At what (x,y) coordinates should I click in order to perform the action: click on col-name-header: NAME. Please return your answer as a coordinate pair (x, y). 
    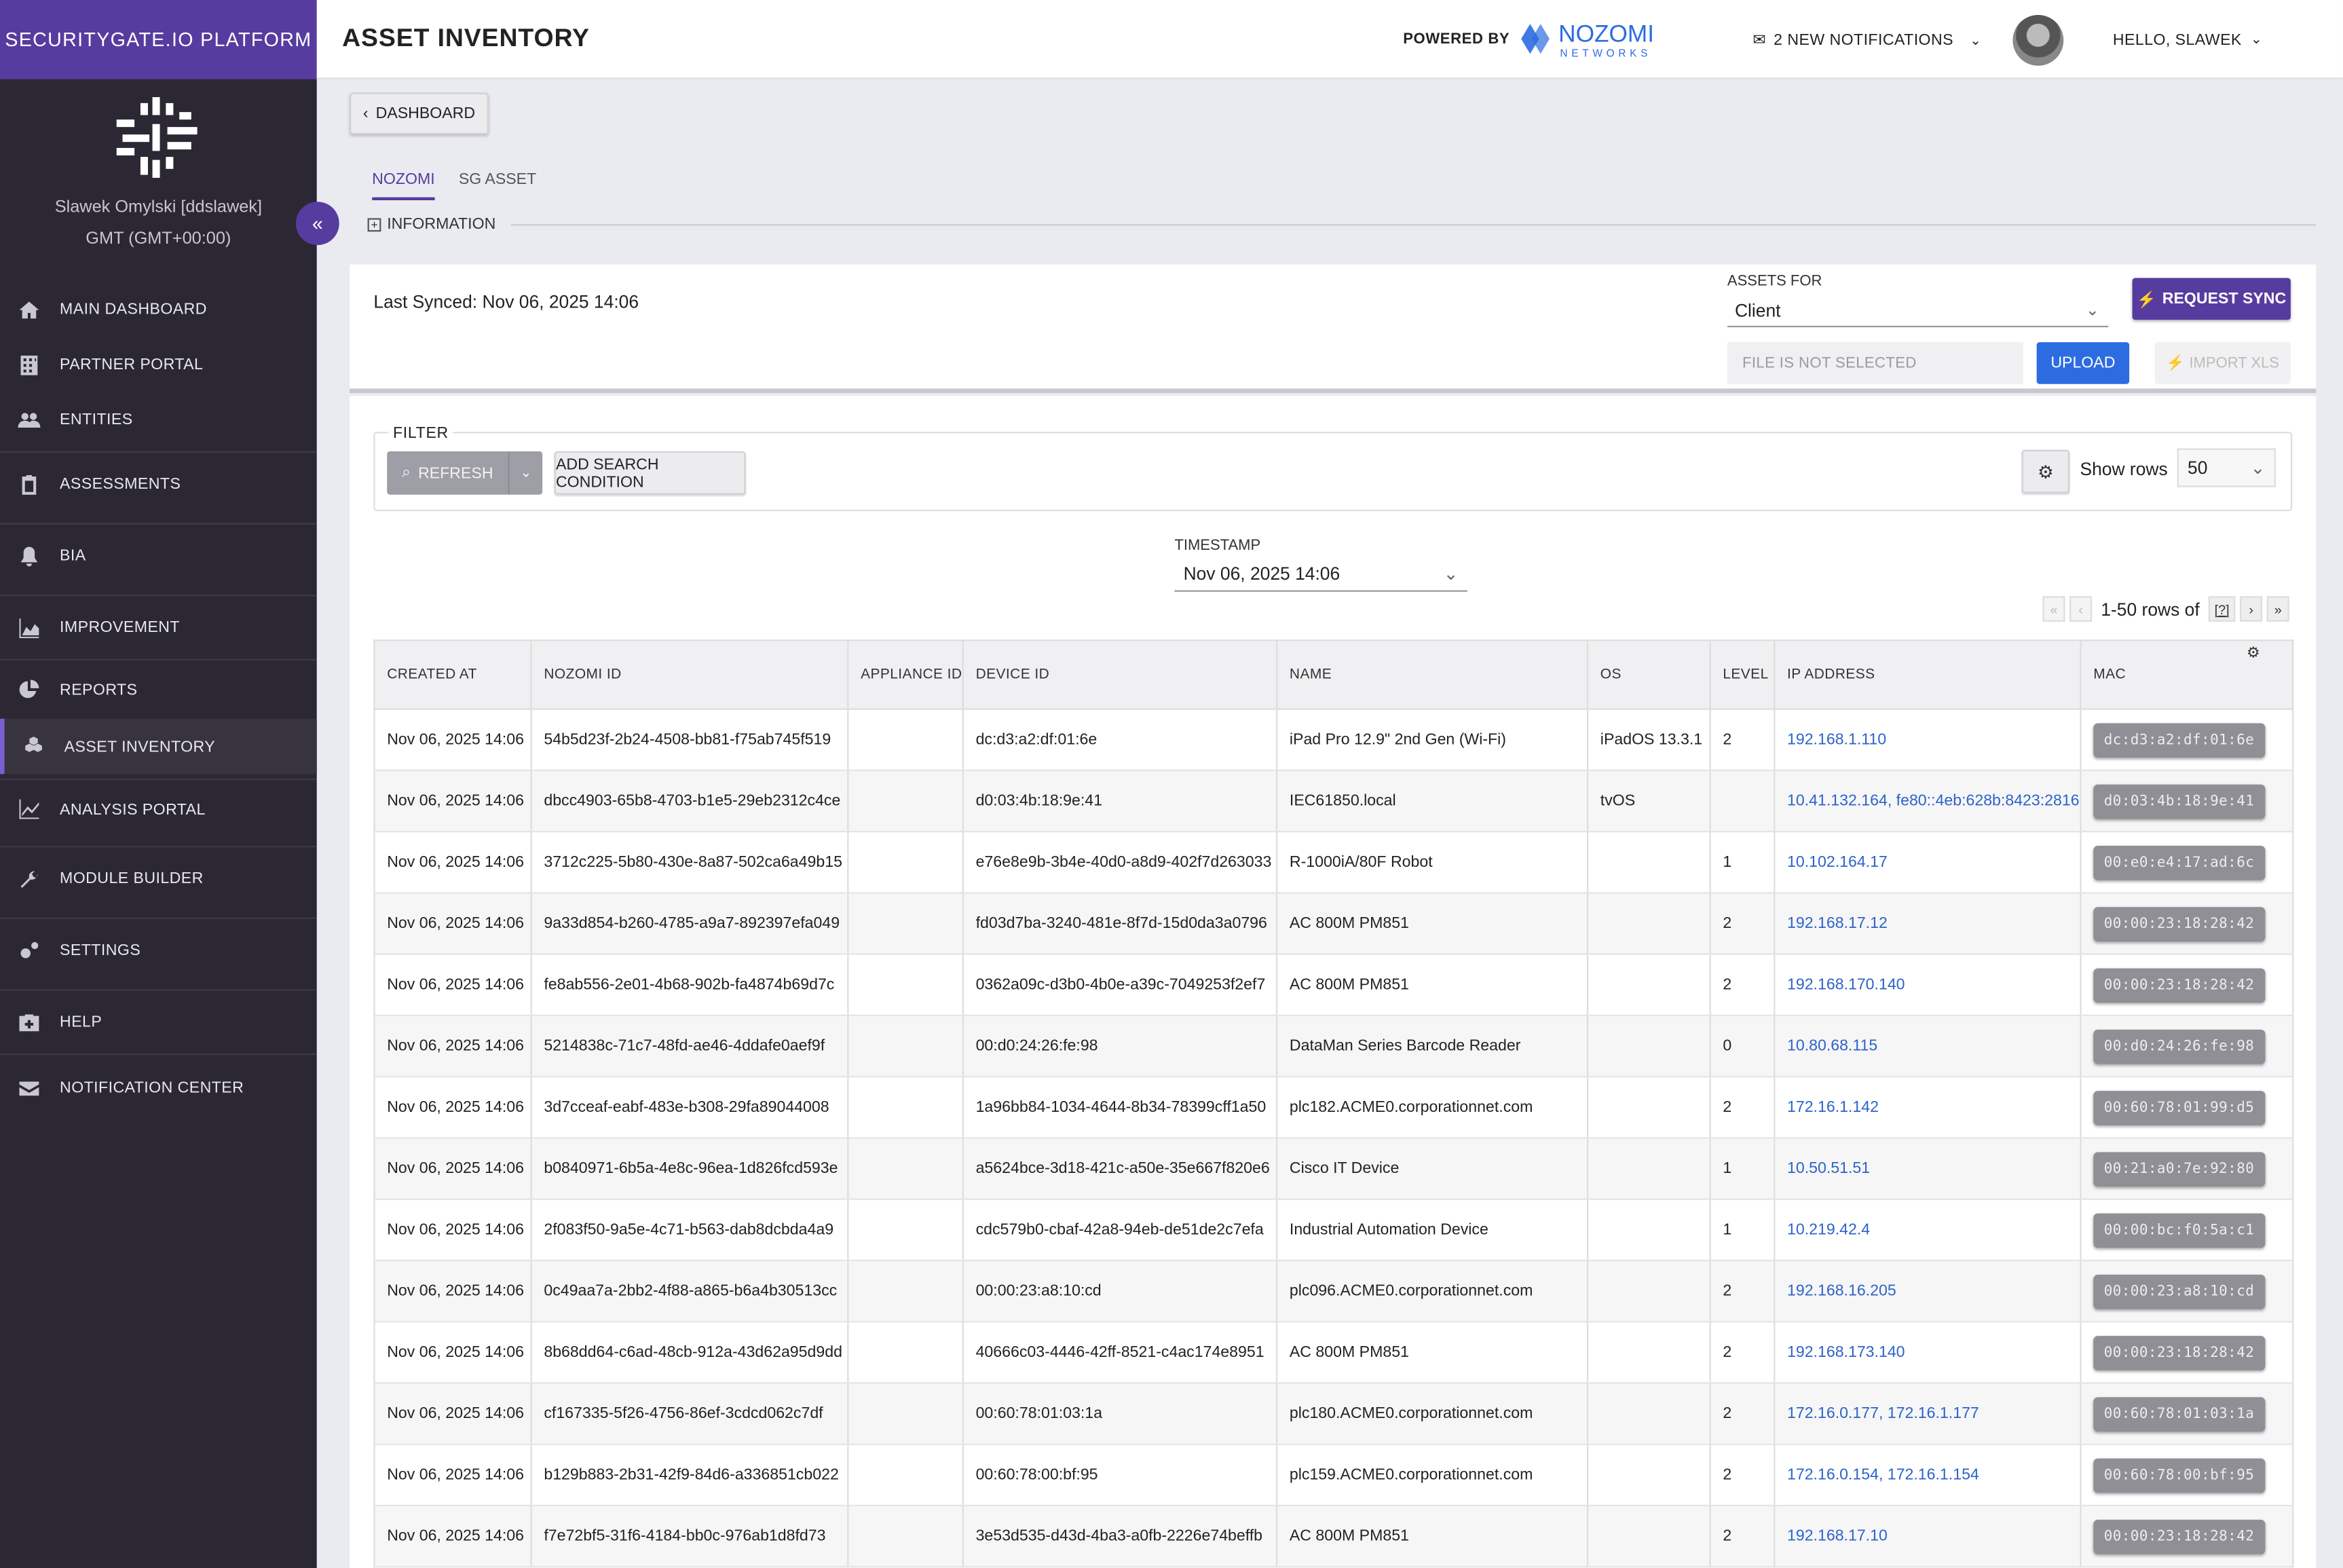
    Looking at the image, I should click on (1432, 675).